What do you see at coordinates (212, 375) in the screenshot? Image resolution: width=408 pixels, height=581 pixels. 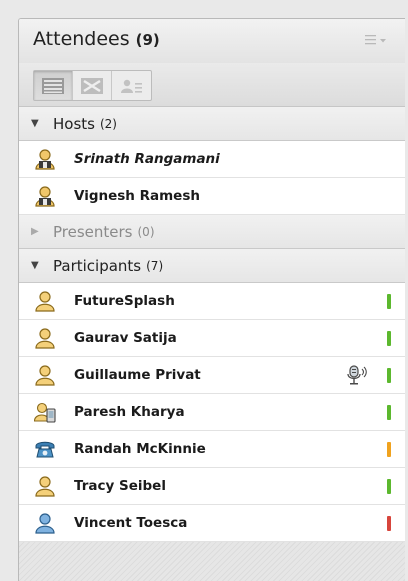 I see `attendee-row: Guillaume Privat` at bounding box center [212, 375].